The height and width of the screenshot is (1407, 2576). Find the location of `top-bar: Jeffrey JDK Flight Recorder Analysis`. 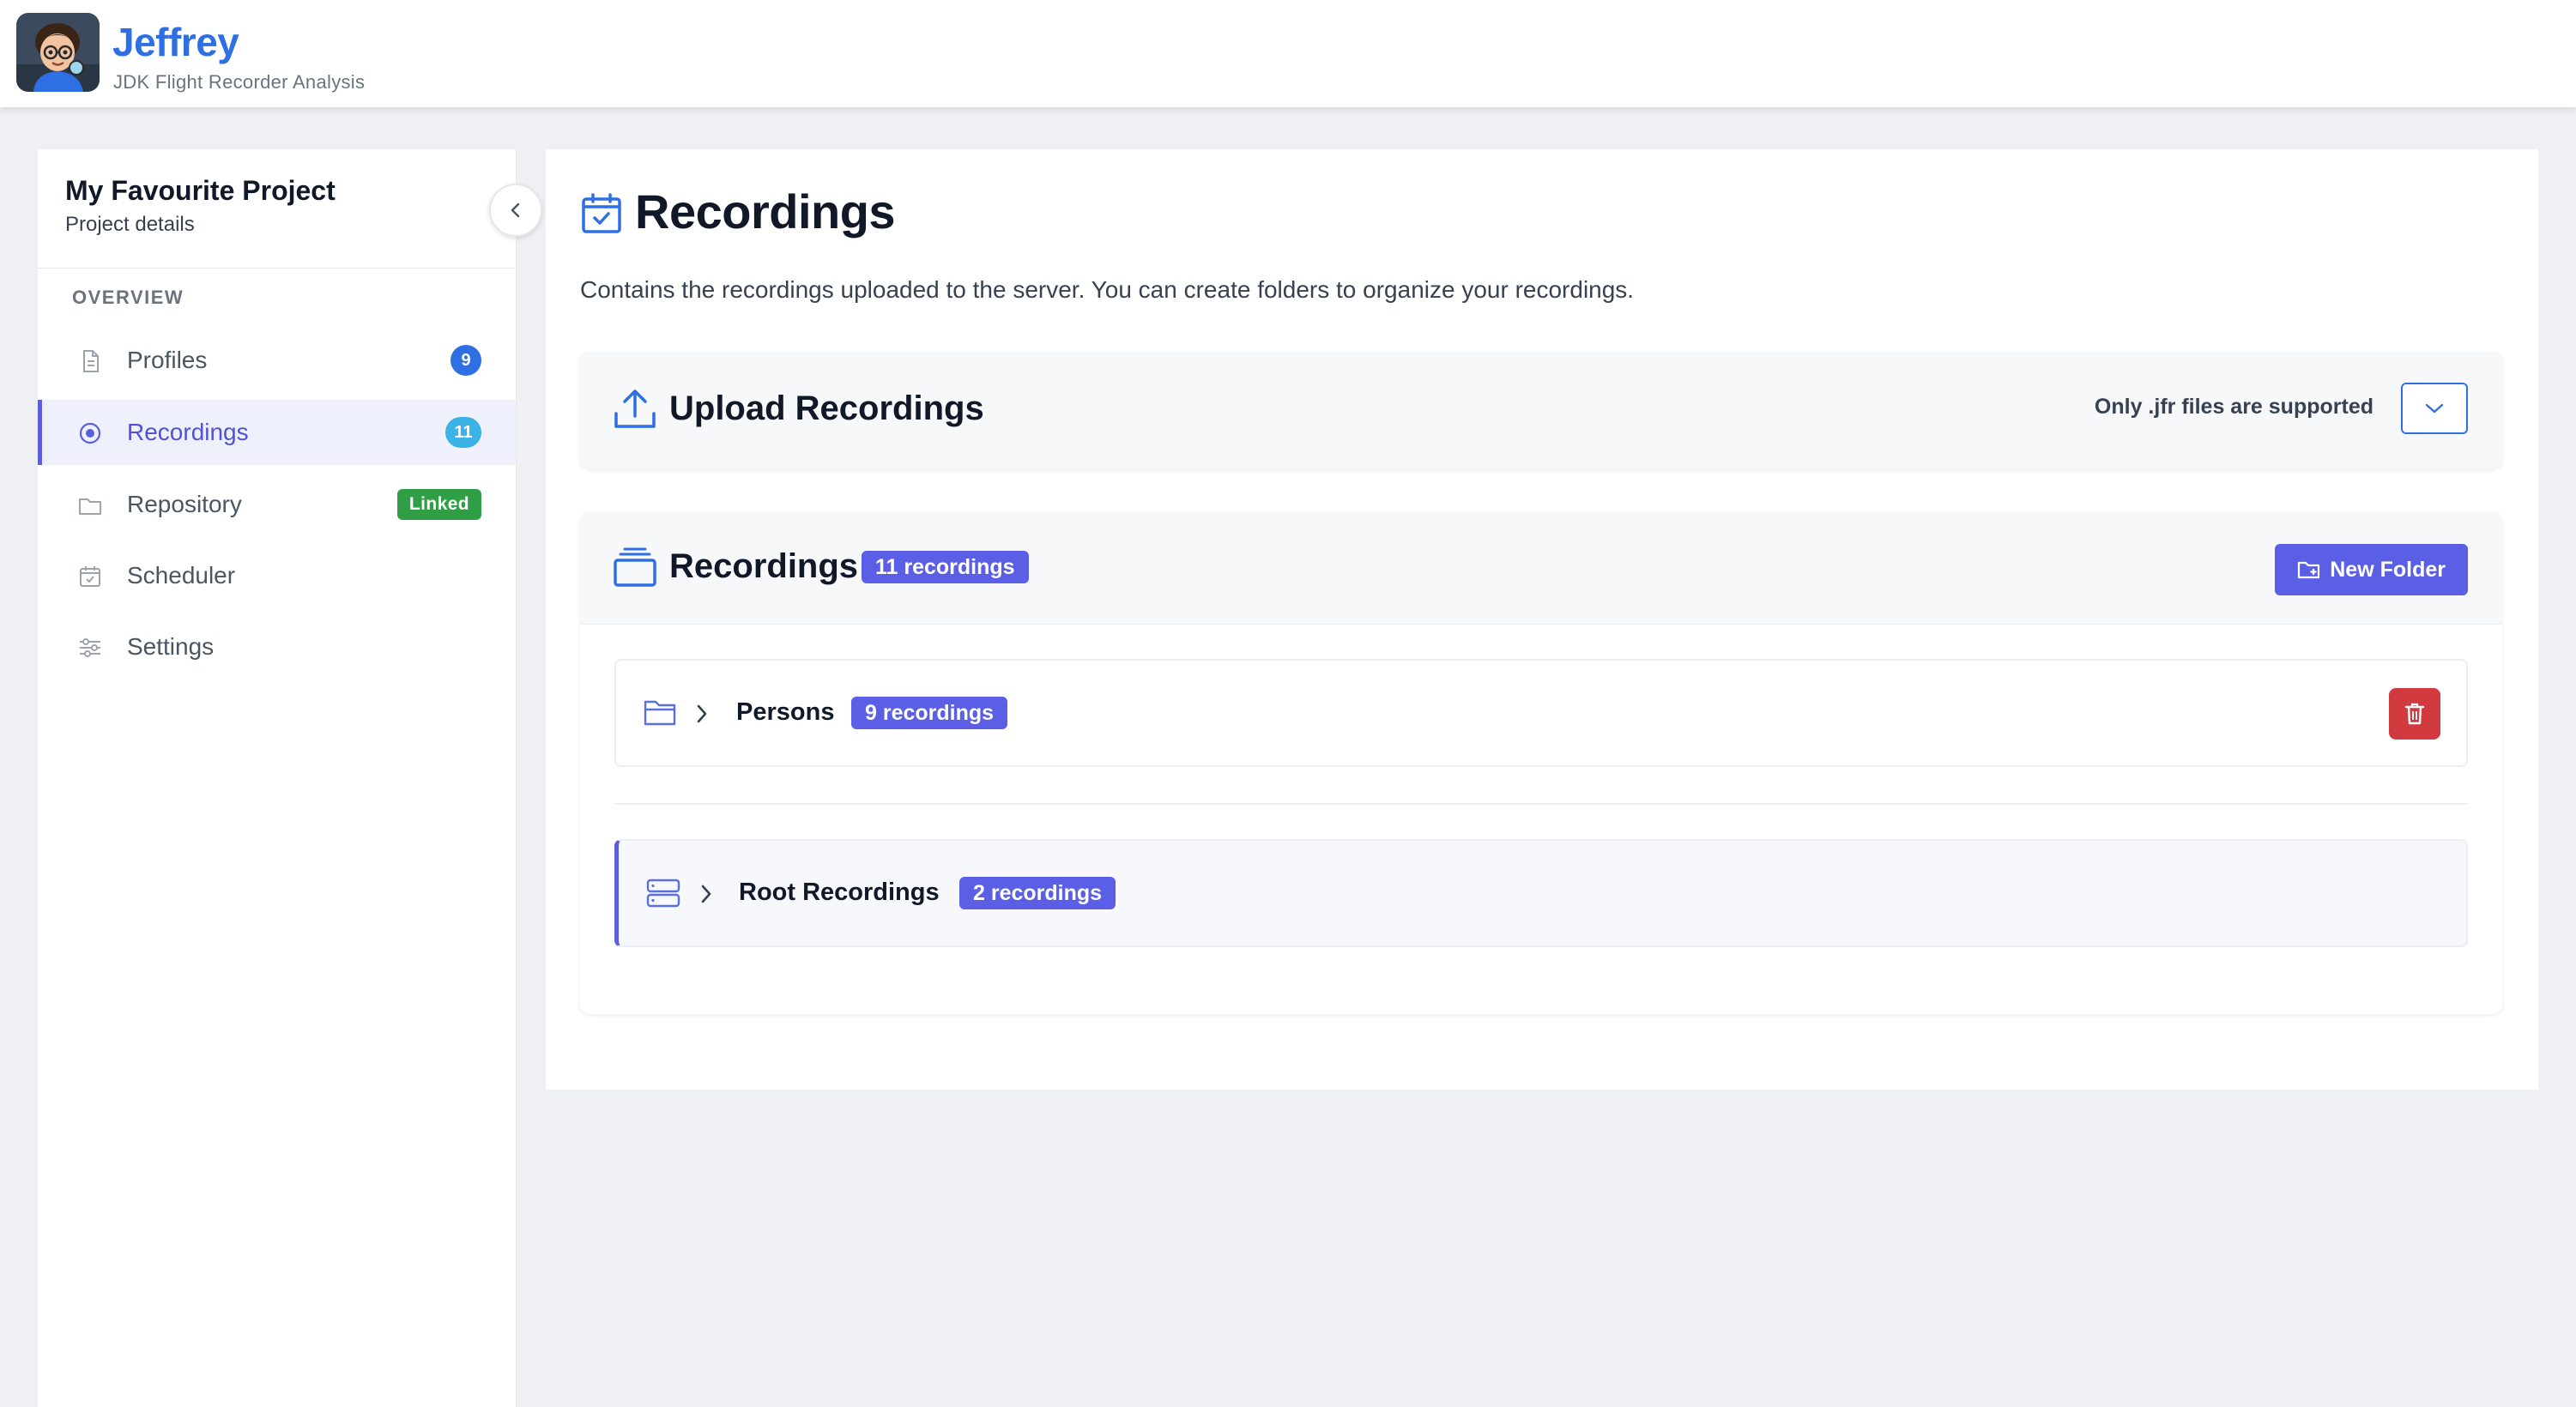

top-bar: Jeffrey JDK Flight Recorder Analysis is located at coordinates (1288, 53).